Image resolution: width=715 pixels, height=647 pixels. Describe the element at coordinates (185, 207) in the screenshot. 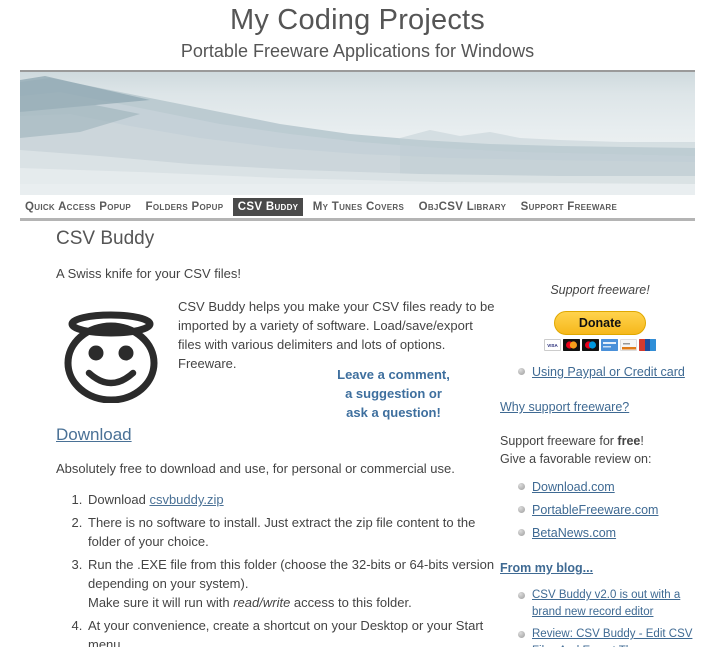

I see `nav-item-folders-popup: Folders Popup` at that location.